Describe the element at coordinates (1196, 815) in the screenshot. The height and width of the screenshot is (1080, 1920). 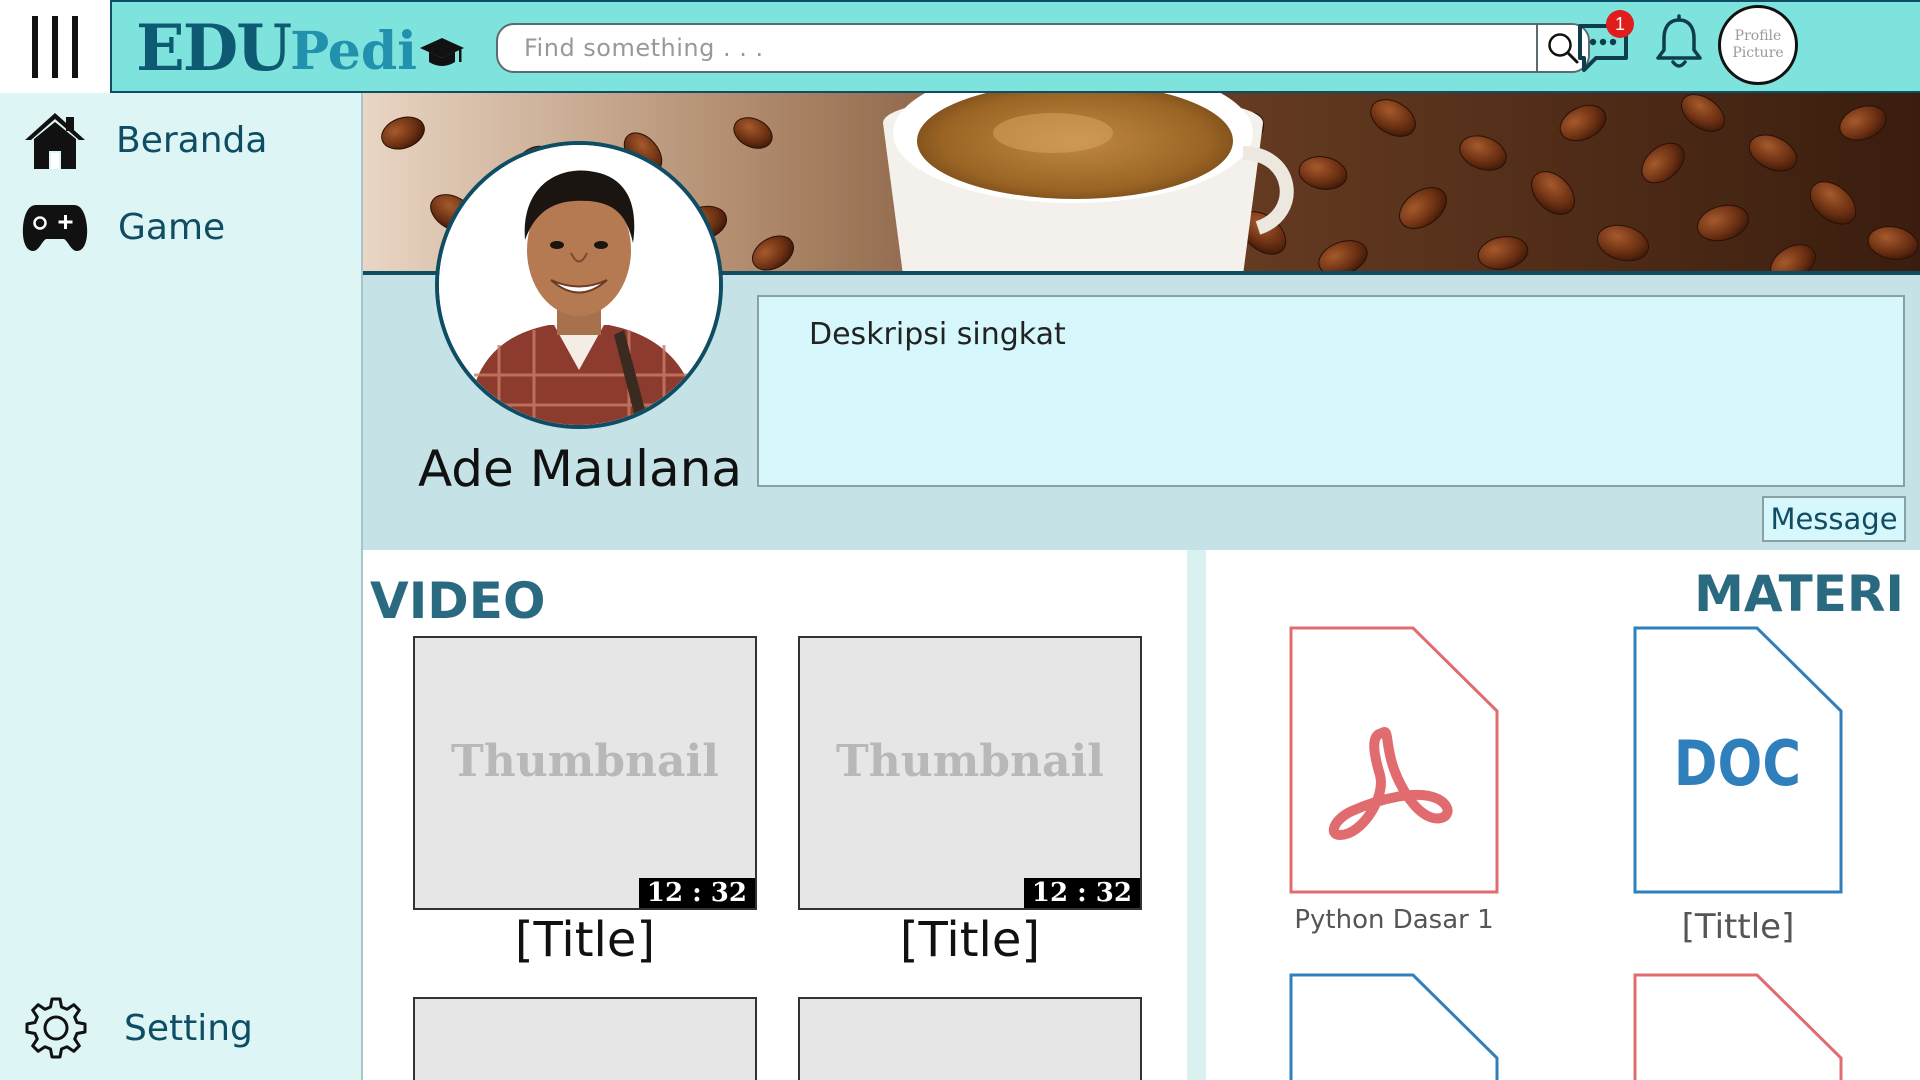
I see `section-divider` at that location.